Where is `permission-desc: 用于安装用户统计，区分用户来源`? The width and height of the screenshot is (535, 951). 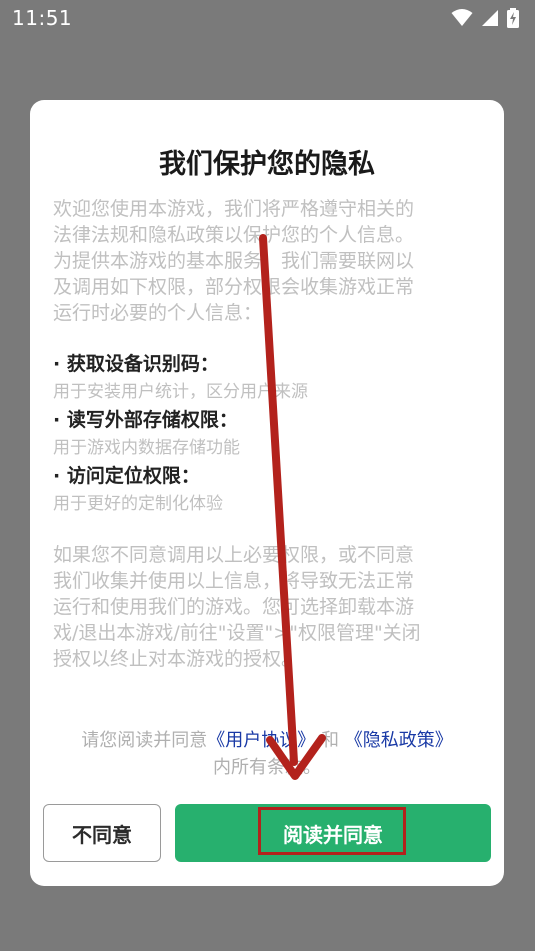
permission-desc: 用于安装用户统计，区分用户来源 is located at coordinates (180, 392).